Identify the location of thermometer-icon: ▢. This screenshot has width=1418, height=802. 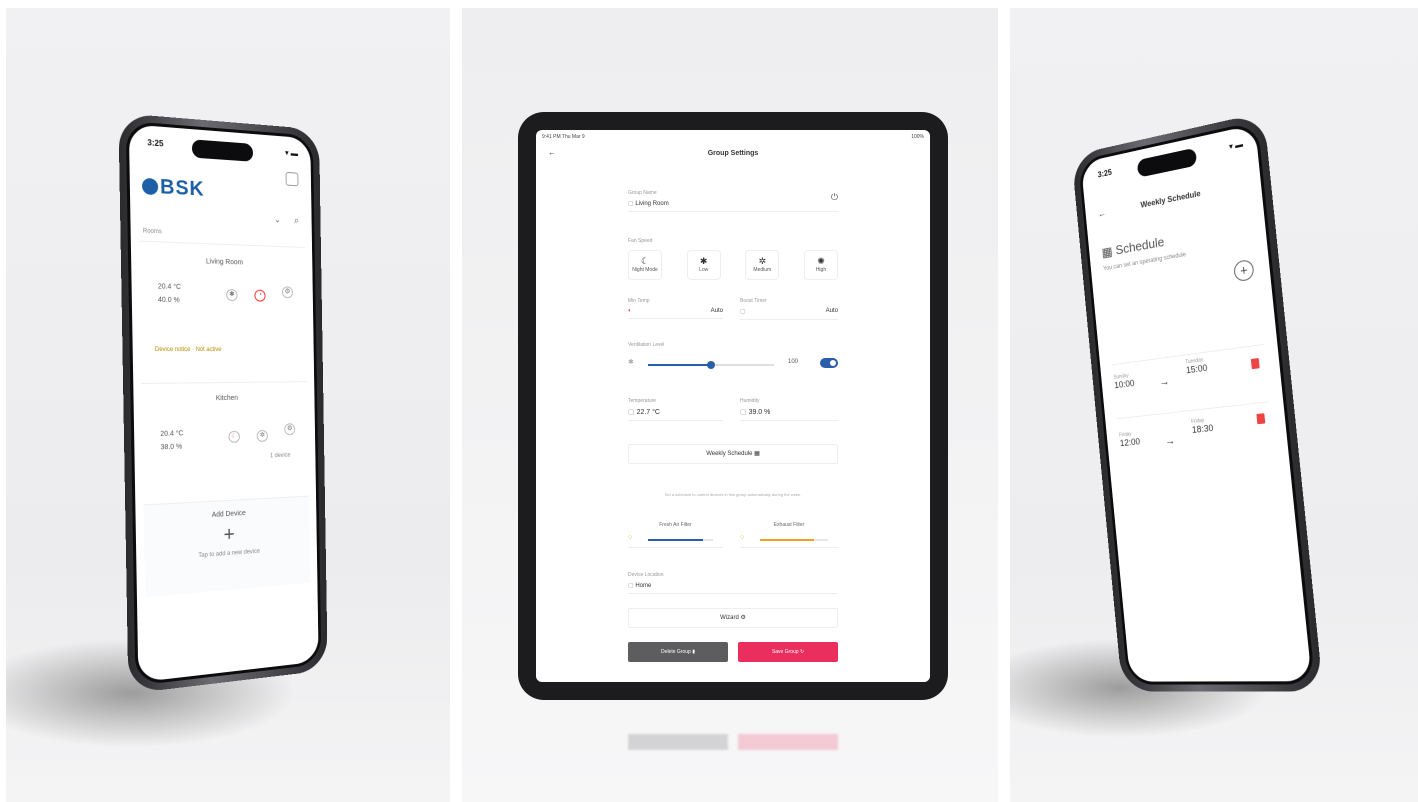
(632, 412).